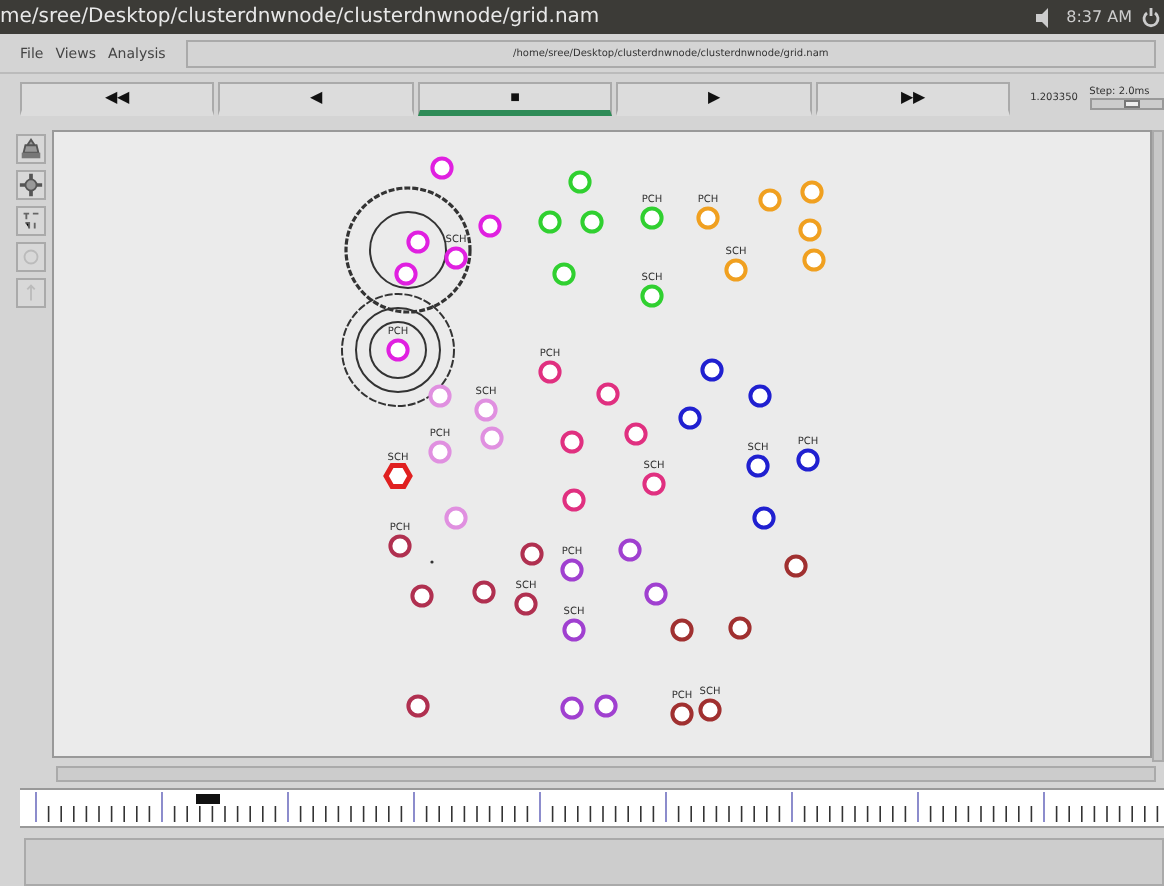 This screenshot has height=886, width=1164. What do you see at coordinates (1132, 104) in the screenshot?
I see `slider-thumb` at bounding box center [1132, 104].